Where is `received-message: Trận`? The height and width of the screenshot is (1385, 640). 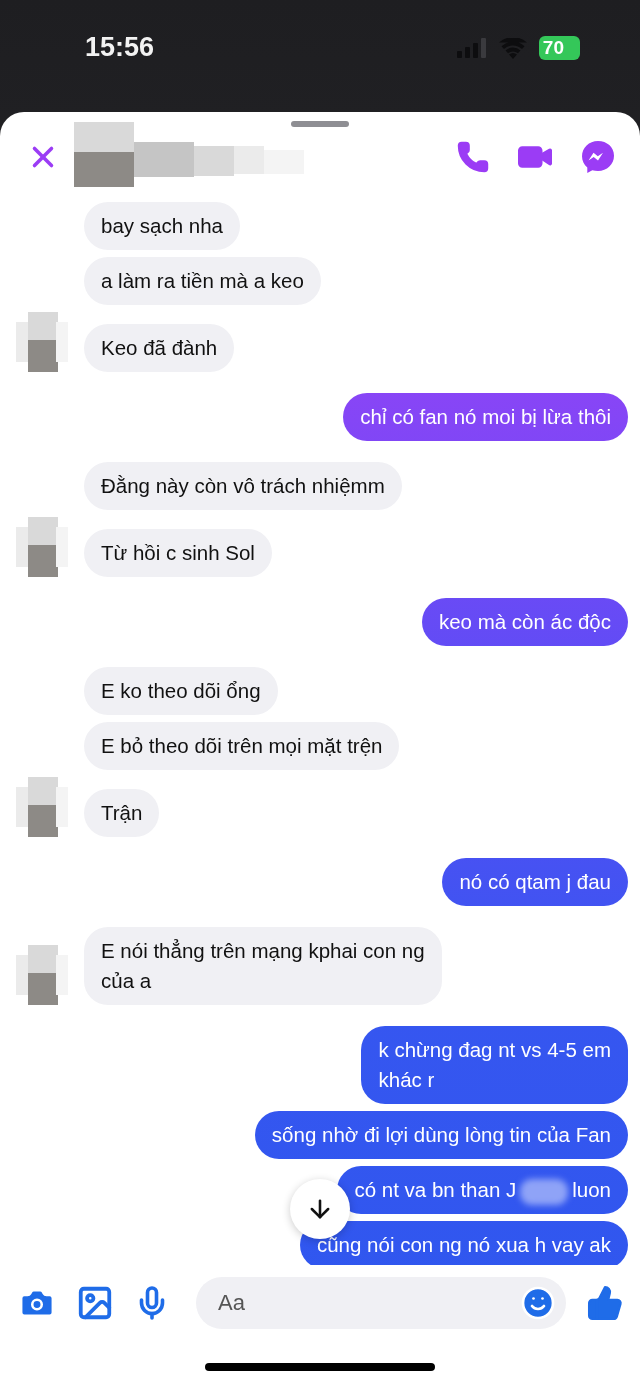
received-message: Trận is located at coordinates (122, 813).